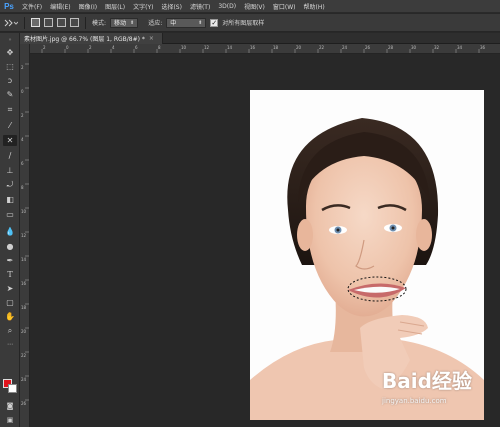 The width and height of the screenshot is (500, 427). What do you see at coordinates (460, 47) in the screenshot?
I see `ruler-tick-label: 34` at bounding box center [460, 47].